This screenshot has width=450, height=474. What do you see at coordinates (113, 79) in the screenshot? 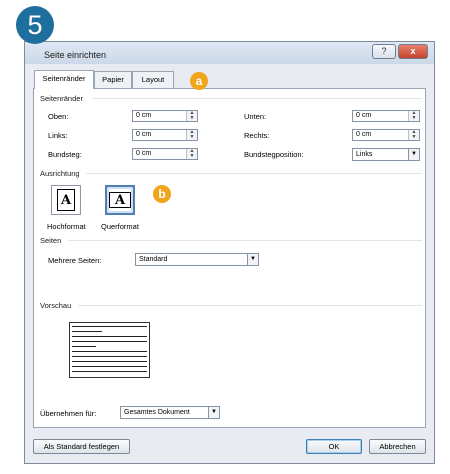
I see `tab-papier: Papier` at bounding box center [113, 79].